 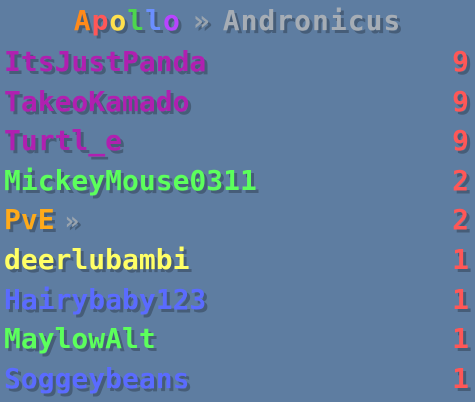 I want to click on player-name-text: MickeyMouse0311, so click(x=130, y=180).